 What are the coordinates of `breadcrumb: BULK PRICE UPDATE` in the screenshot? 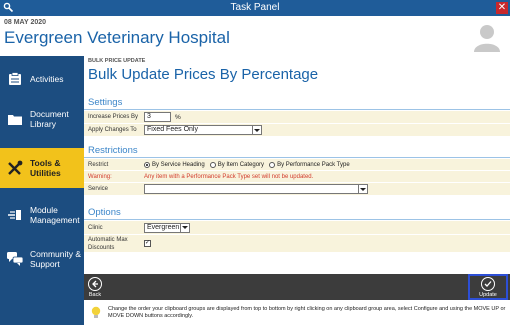 It's located at (117, 61).